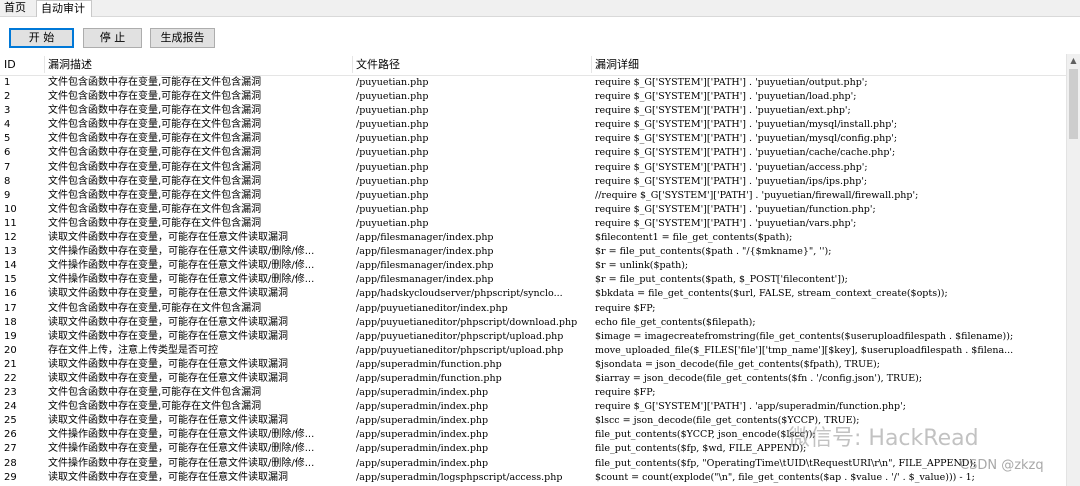  Describe the element at coordinates (1073, 104) in the screenshot. I see `scrollbar-thumb` at that location.